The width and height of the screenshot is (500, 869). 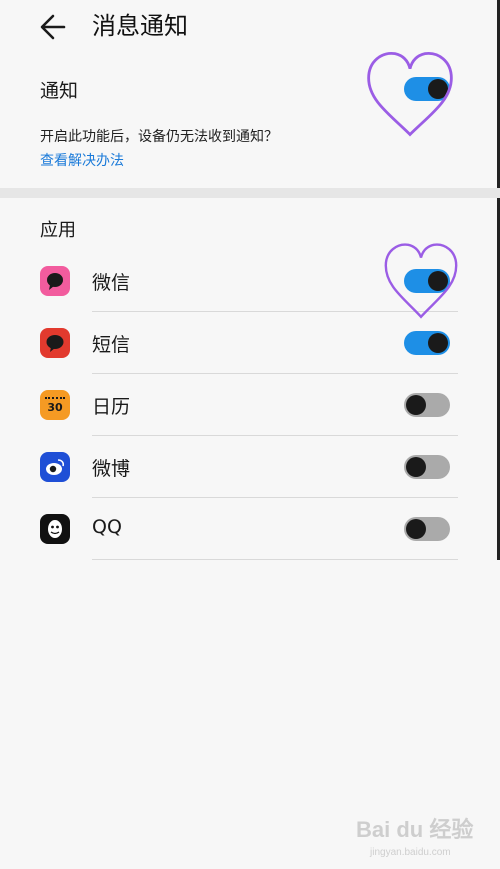 What do you see at coordinates (250, 89) in the screenshot?
I see `notify-row: 通知` at bounding box center [250, 89].